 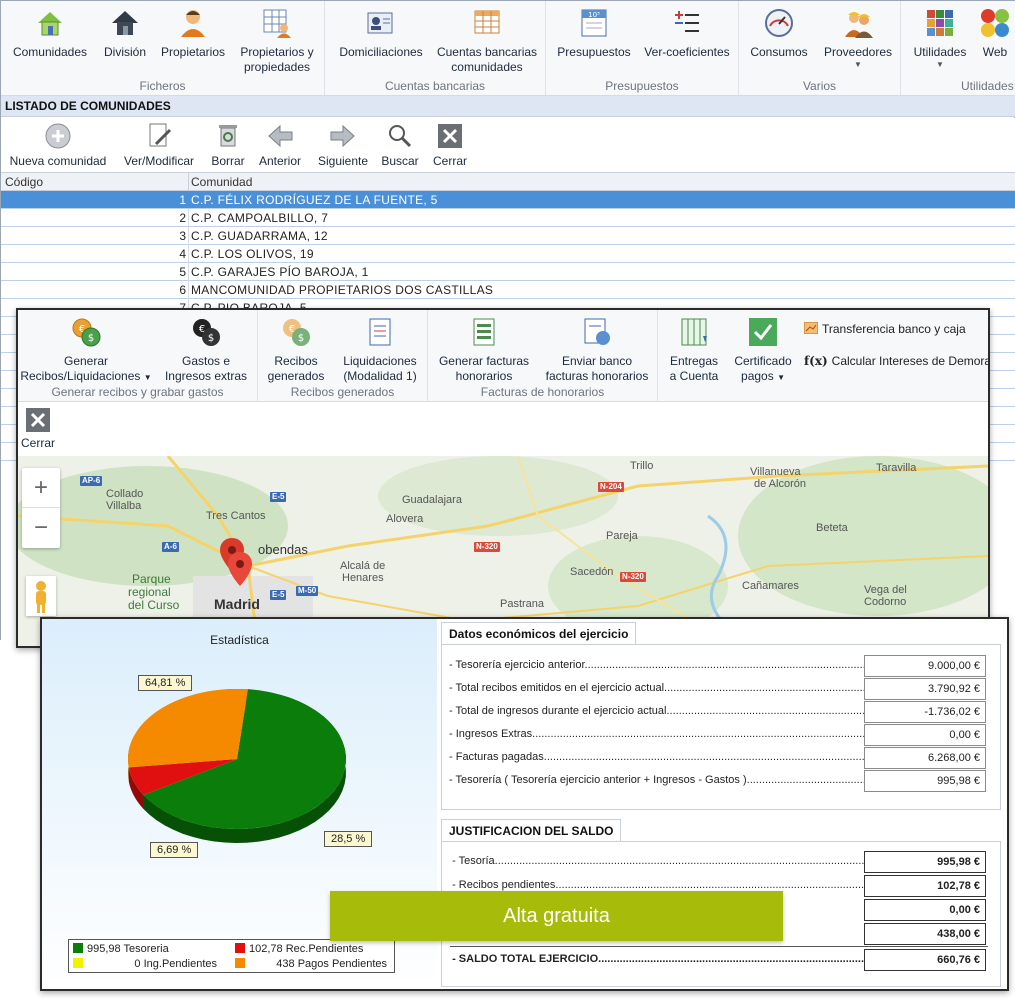 What do you see at coordinates (221, 182) in the screenshot?
I see `column-header-comunidad: Comunidad` at bounding box center [221, 182].